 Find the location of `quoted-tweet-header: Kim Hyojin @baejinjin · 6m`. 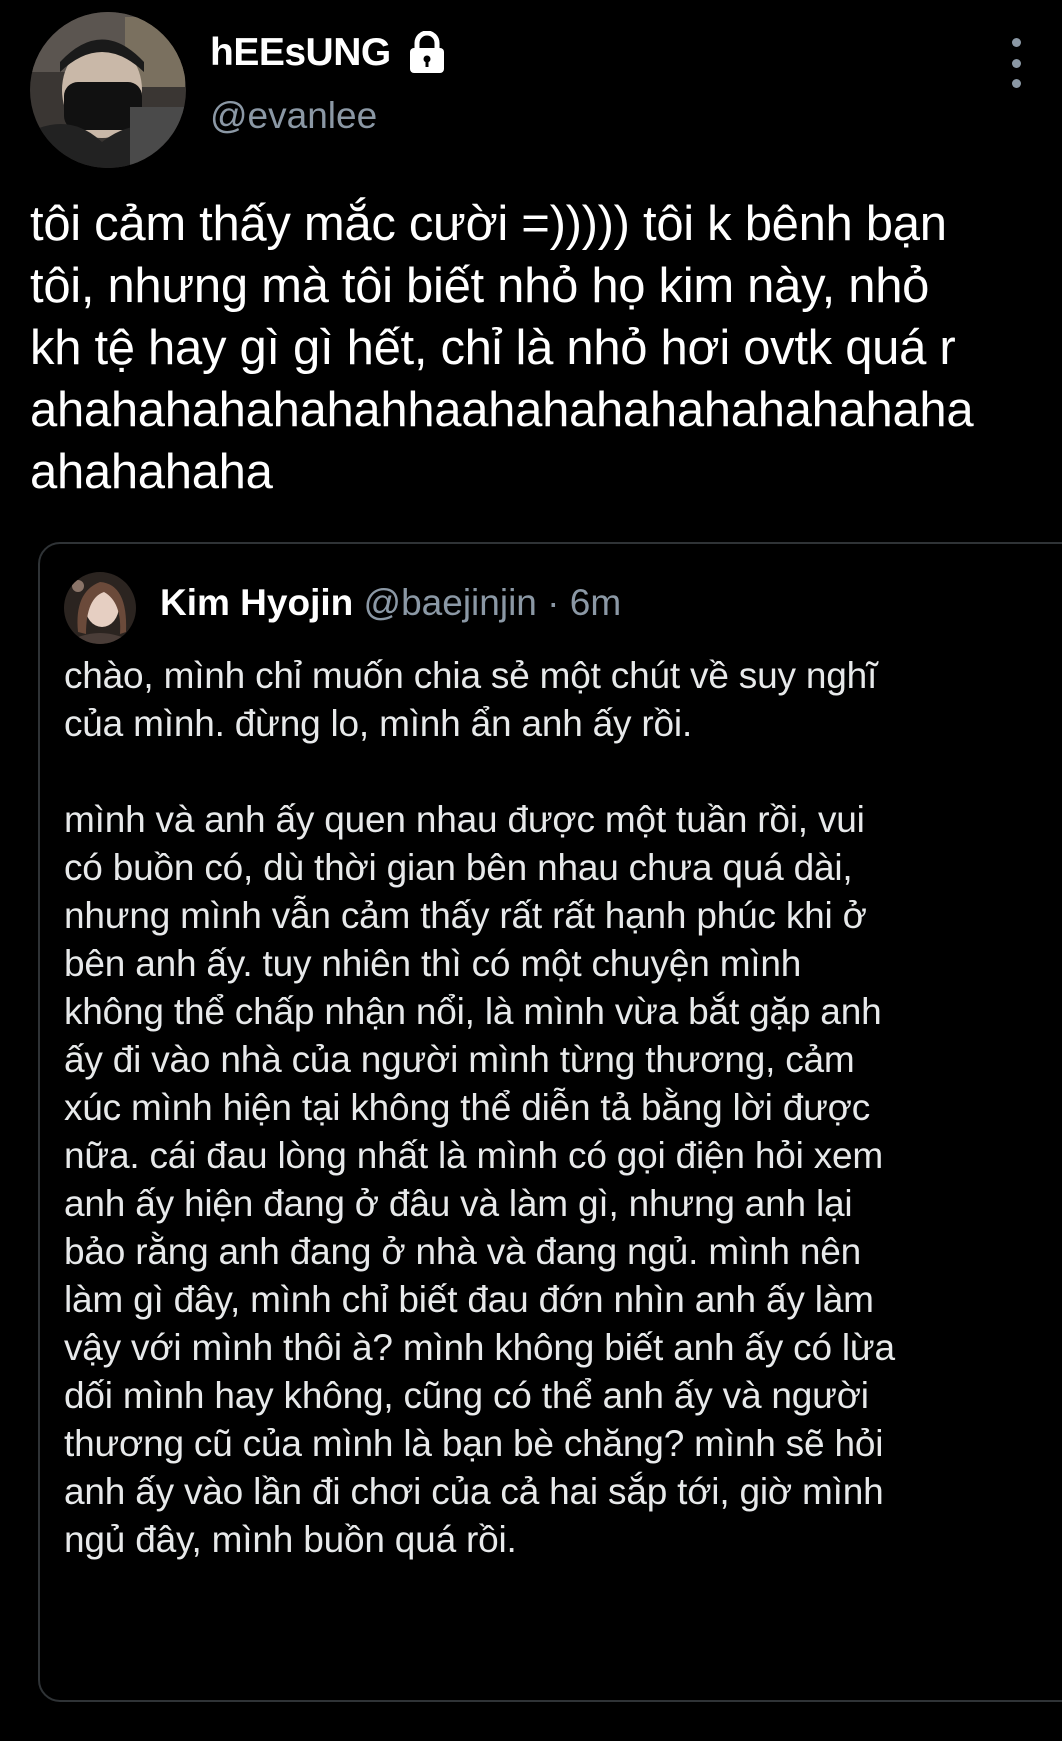

quoted-tweet-header: Kim Hyojin @baejinjin · 6m is located at coordinates (390, 603).